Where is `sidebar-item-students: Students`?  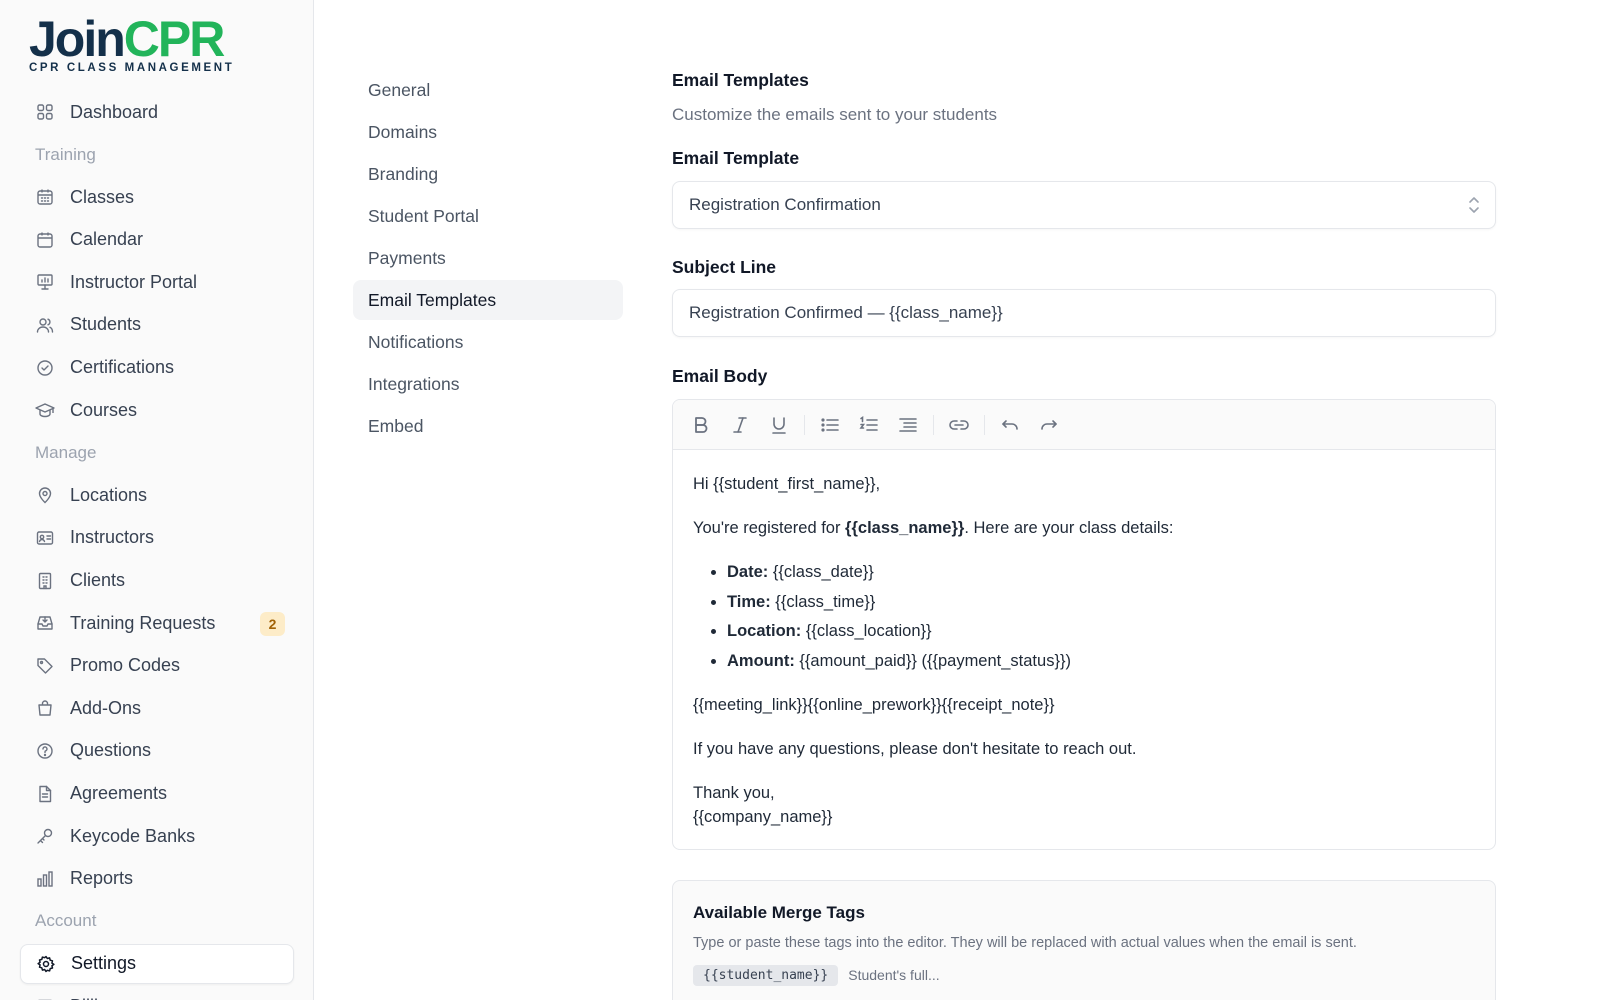
sidebar-item-students: Students is located at coordinates (157, 325).